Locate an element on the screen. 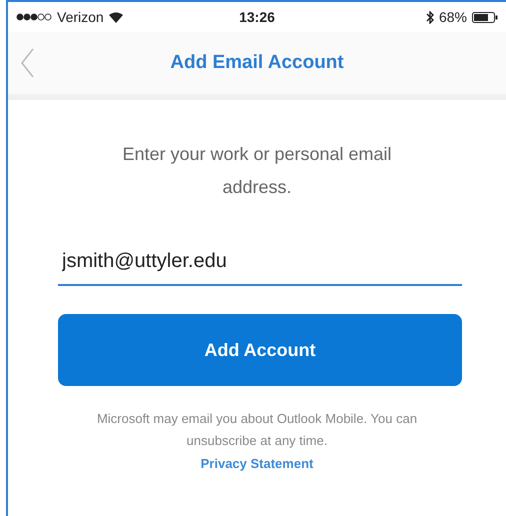 Image resolution: width=506 pixels, height=516 pixels. instruction-text: Enter your work or personal email address. is located at coordinates (257, 171).